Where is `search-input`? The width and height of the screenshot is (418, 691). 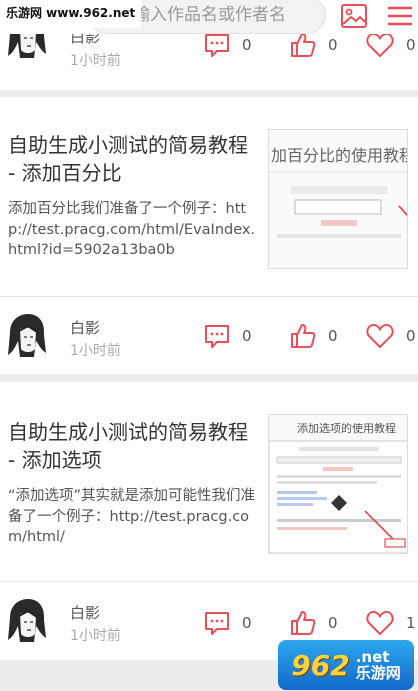
search-input is located at coordinates (223, 15).